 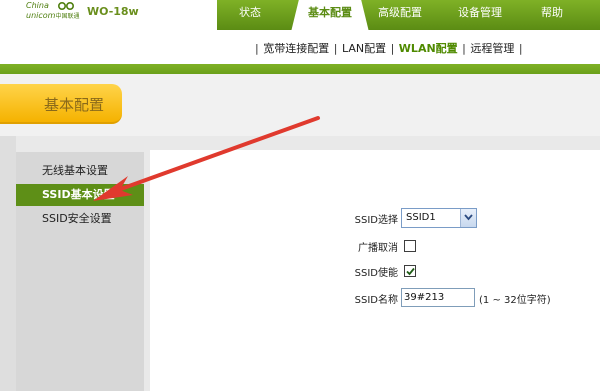 What do you see at coordinates (400, 15) in the screenshot?
I see `nav-item-advanced-config: 高级配置` at bounding box center [400, 15].